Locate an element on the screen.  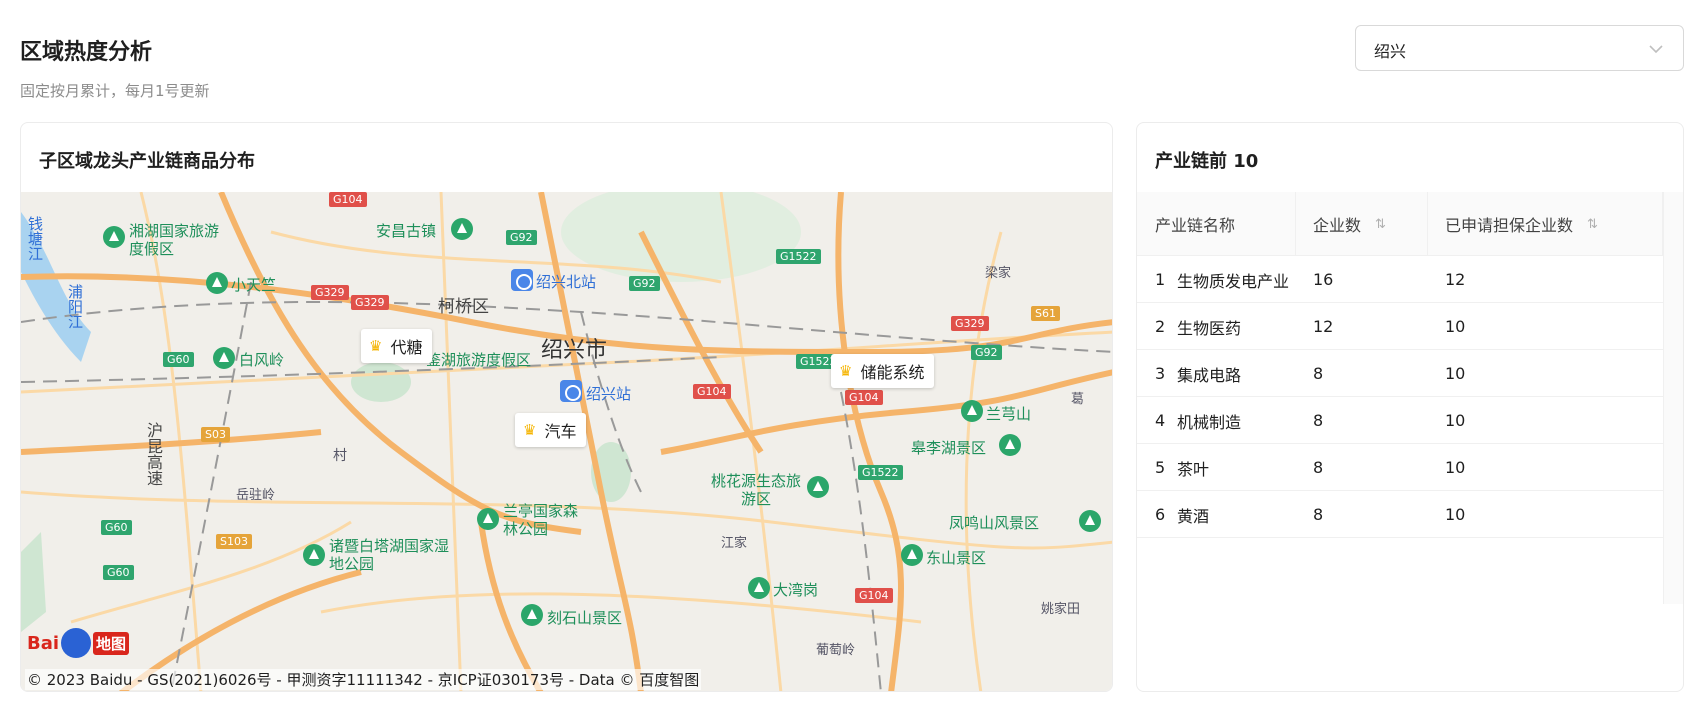
row-industry-name: 茶叶 is located at coordinates (1193, 469).